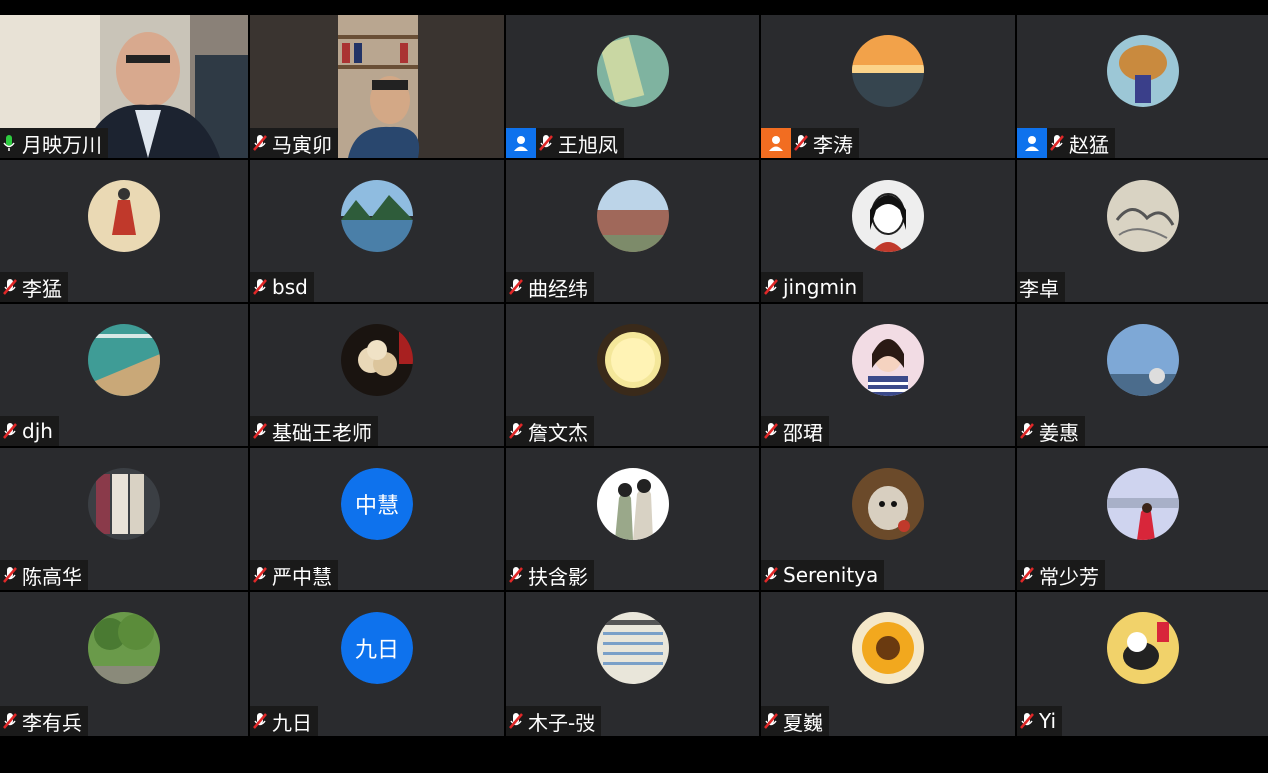  I want to click on participant-tile: 陈高华, so click(124, 519).